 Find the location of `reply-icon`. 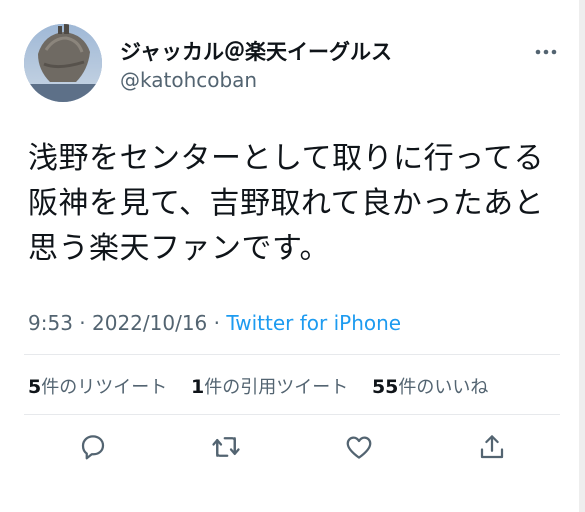

reply-icon is located at coordinates (93, 447).